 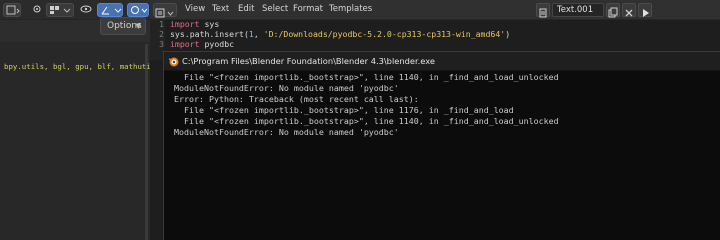 I want to click on eye-icon, so click(x=86, y=10).